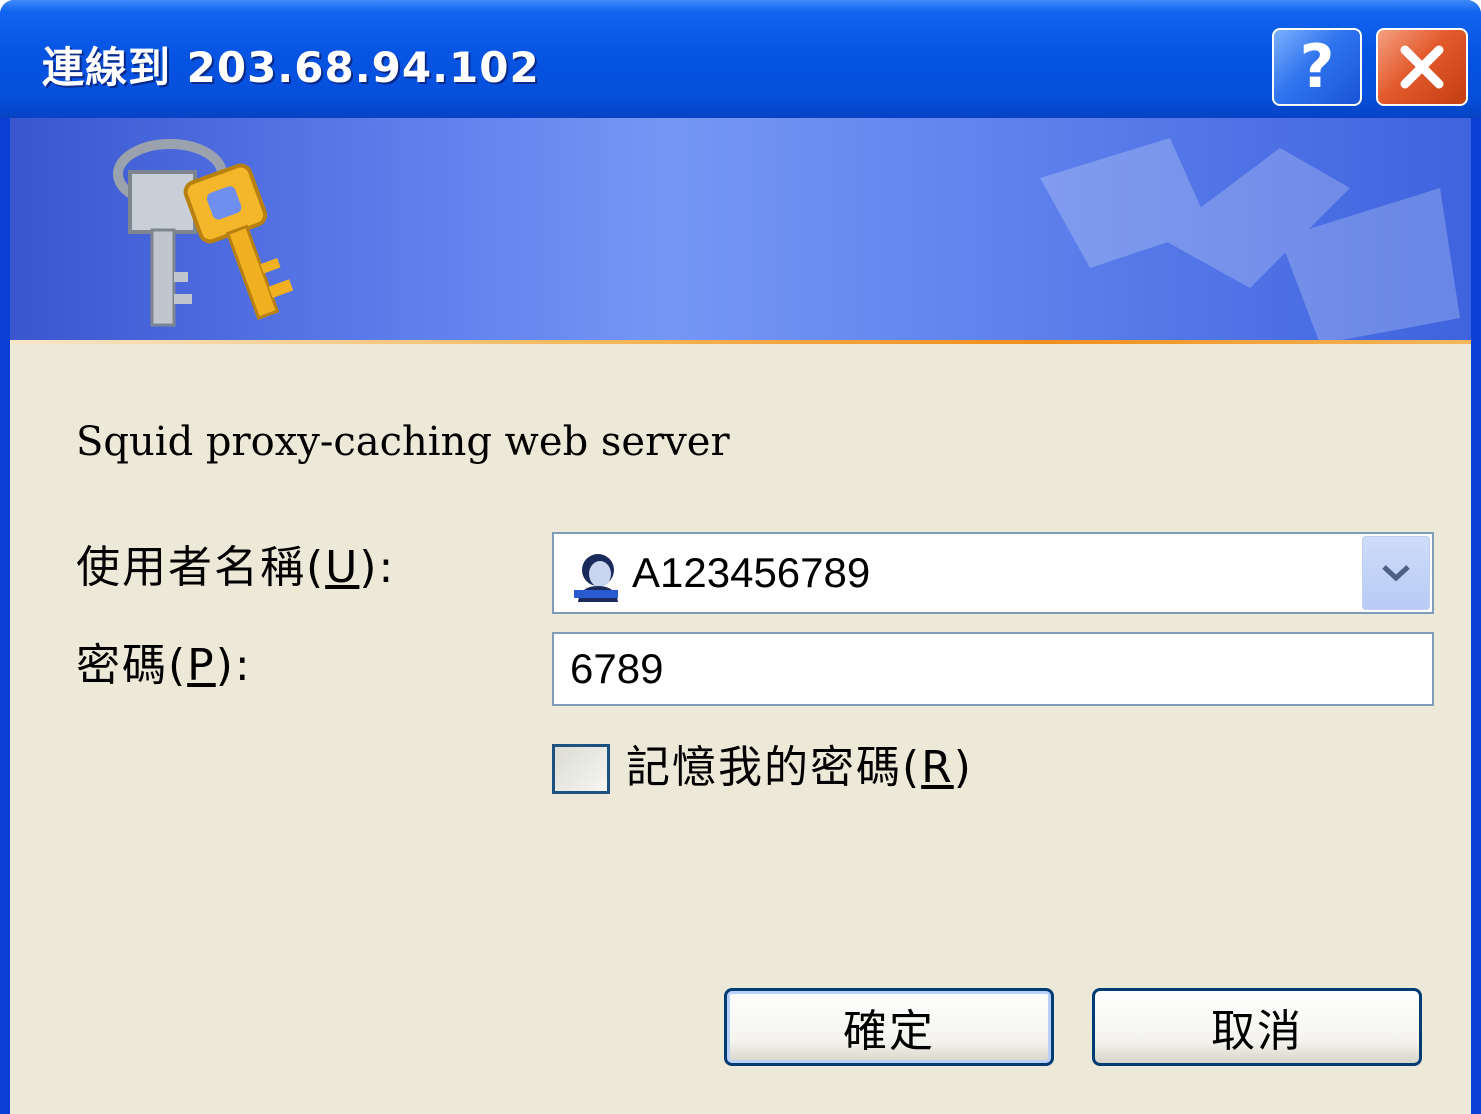 The image size is (1481, 1114). Describe the element at coordinates (751, 573) in the screenshot. I see `username-value: A123456789` at that location.